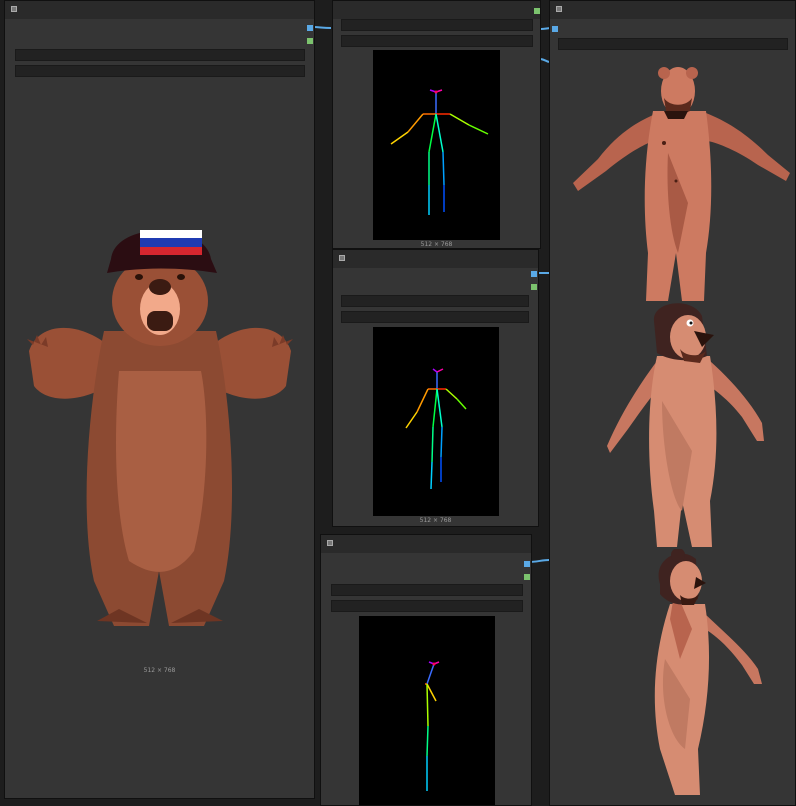  What do you see at coordinates (160, 55) in the screenshot?
I see `image-filename-field` at bounding box center [160, 55].